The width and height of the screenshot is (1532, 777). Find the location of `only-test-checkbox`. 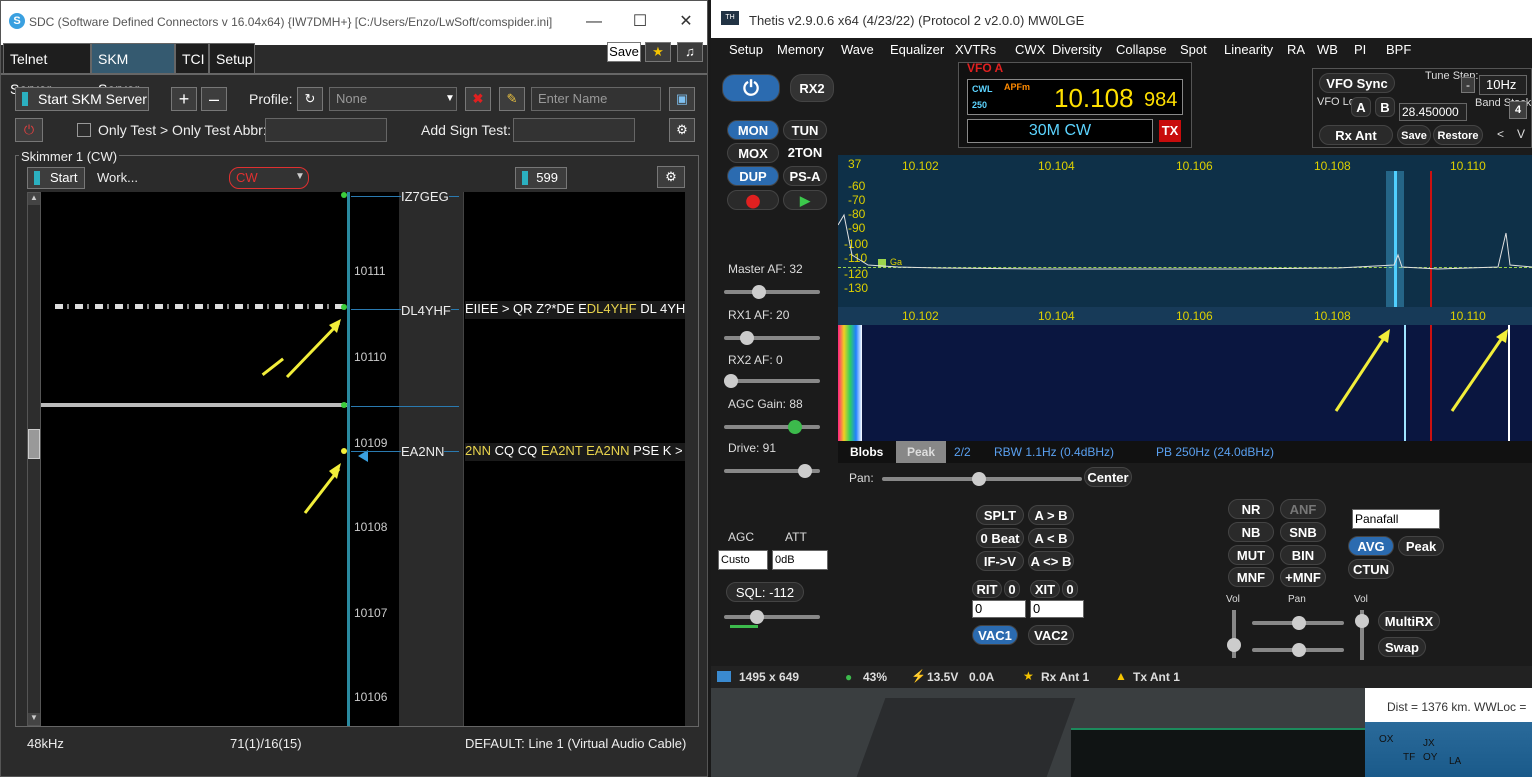

only-test-checkbox is located at coordinates (84, 130).